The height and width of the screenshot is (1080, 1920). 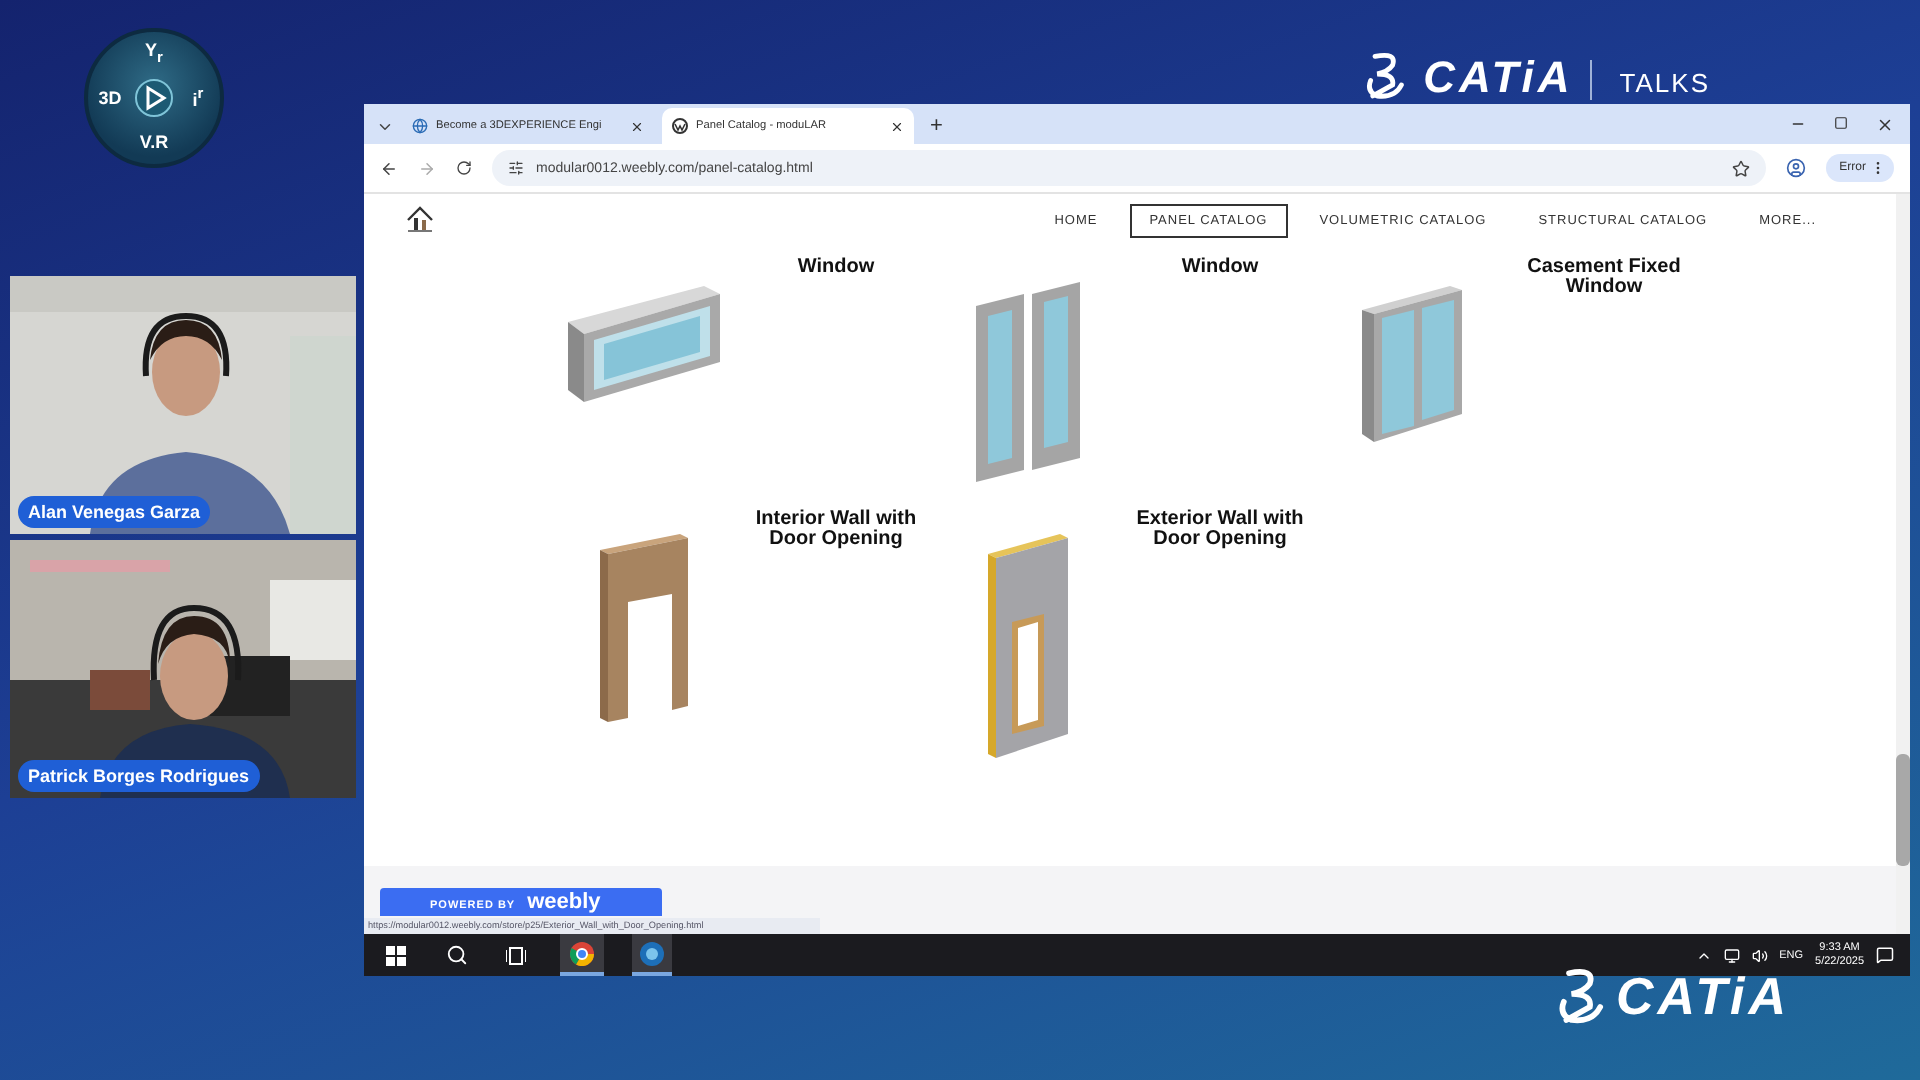 I want to click on app-icon, so click(x=652, y=953).